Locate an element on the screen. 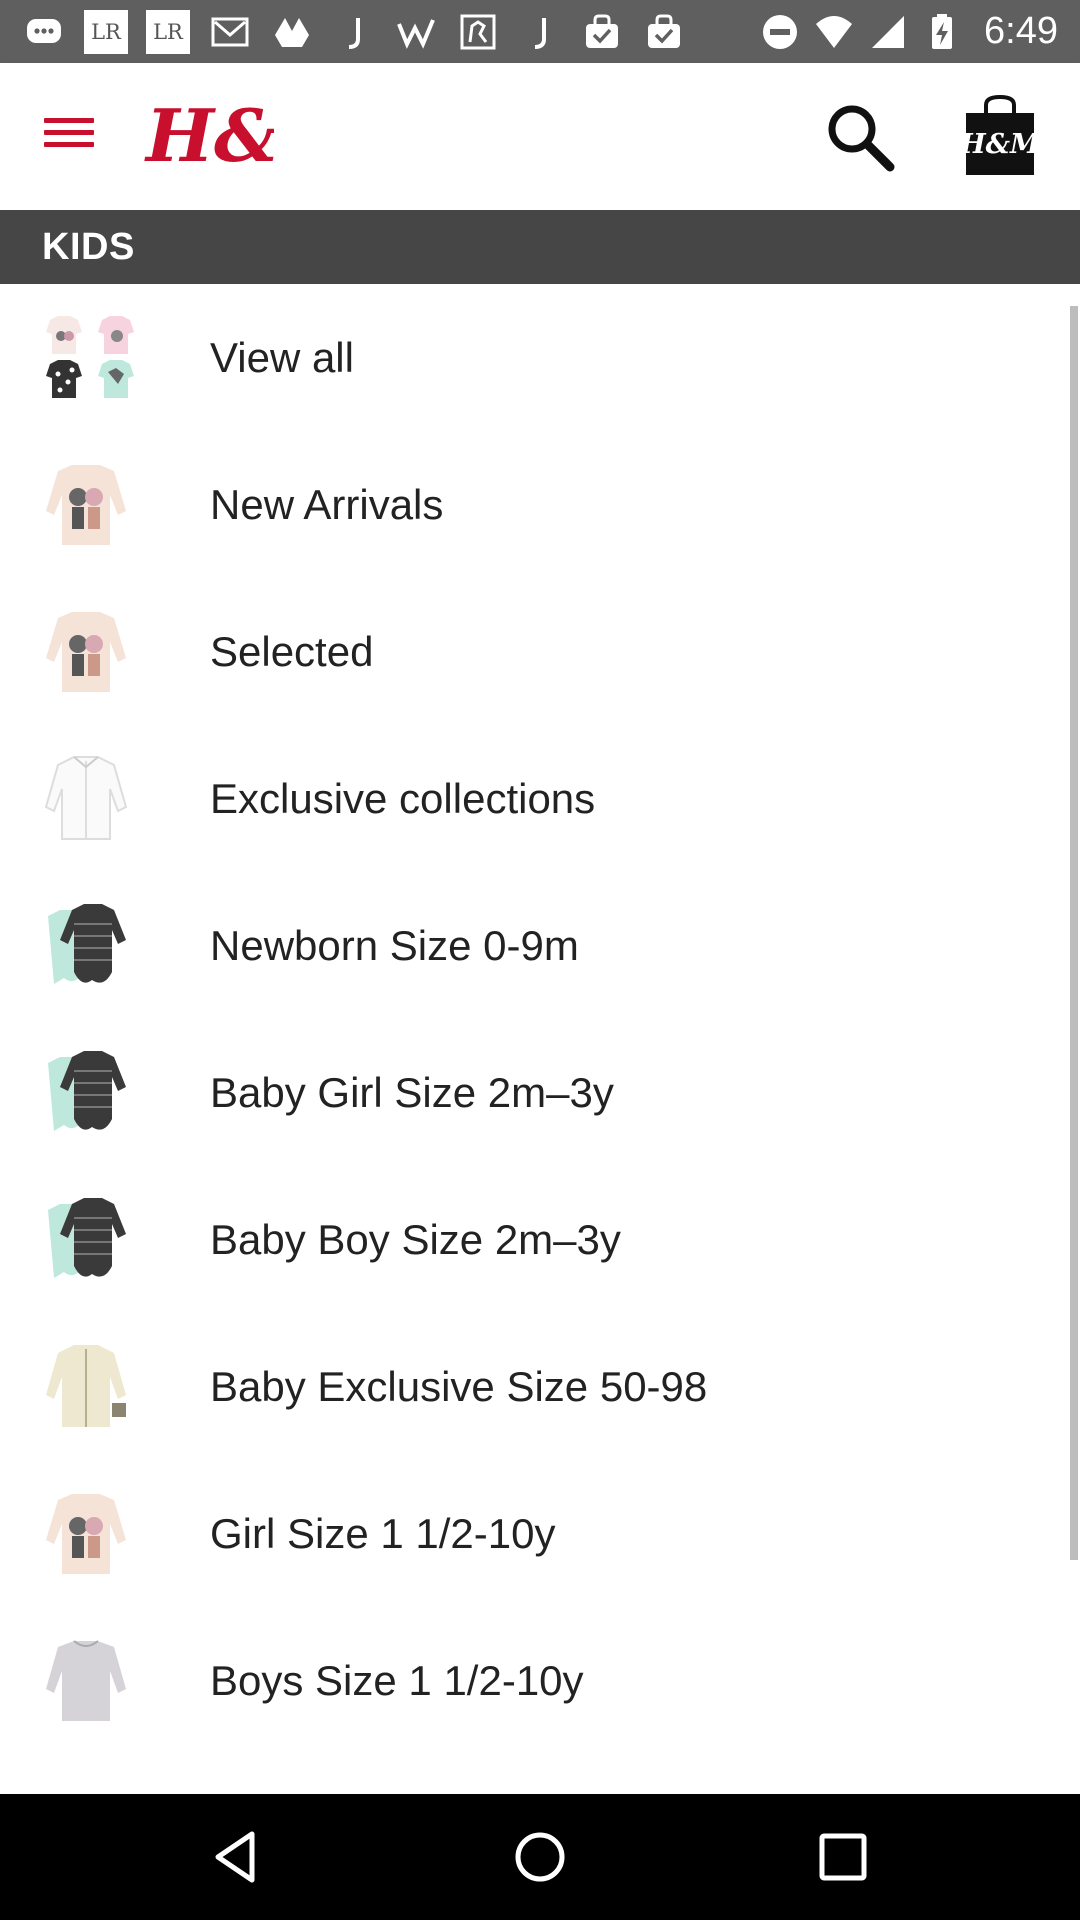 The height and width of the screenshot is (1920, 1080). list-item-exclusive-collections: Exclusive collections is located at coordinates (540, 798).